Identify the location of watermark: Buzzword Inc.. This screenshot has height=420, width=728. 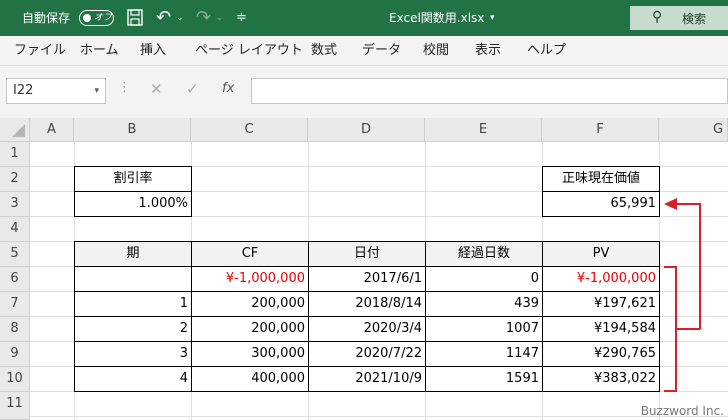
(682, 411).